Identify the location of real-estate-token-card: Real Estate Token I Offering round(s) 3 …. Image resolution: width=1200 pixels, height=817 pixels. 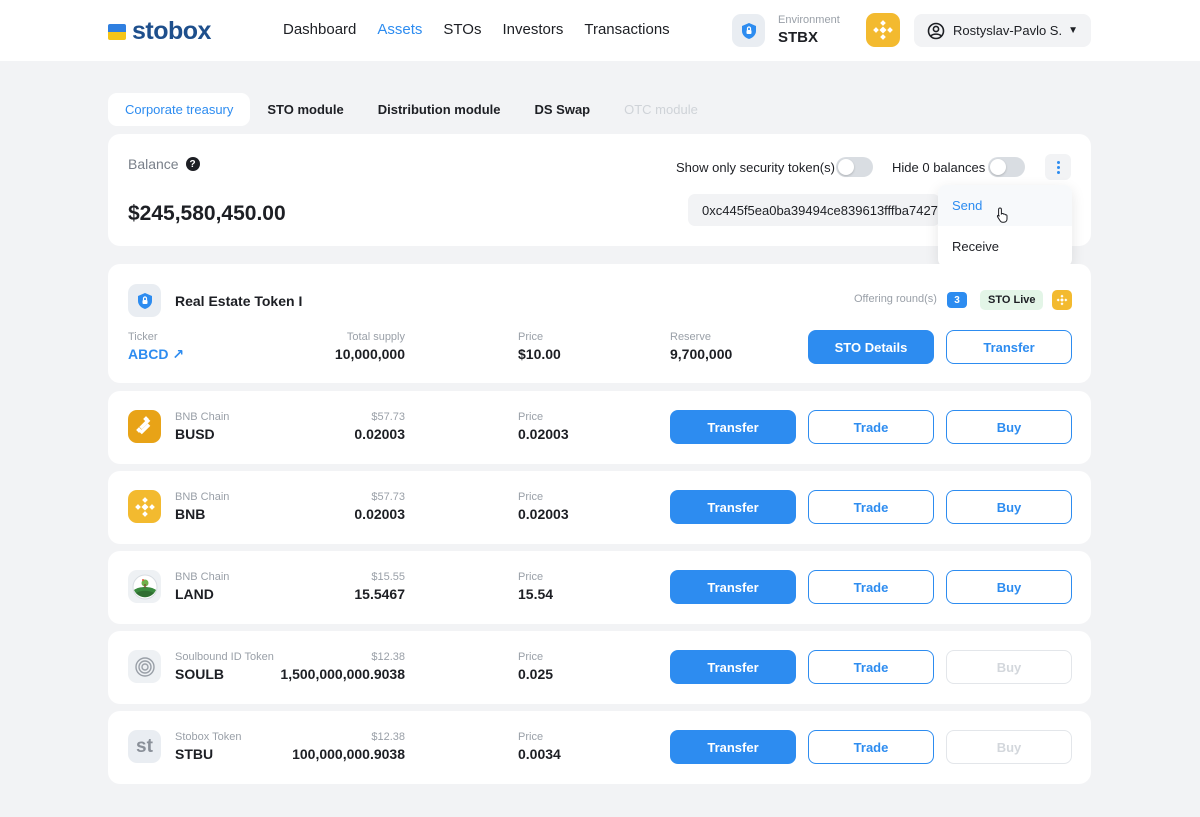
(599, 323).